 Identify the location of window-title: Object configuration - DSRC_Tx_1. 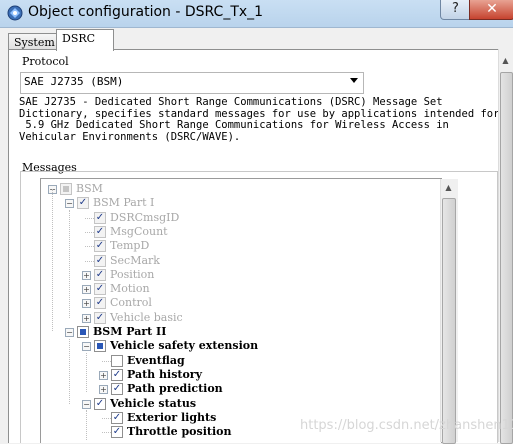
(146, 12).